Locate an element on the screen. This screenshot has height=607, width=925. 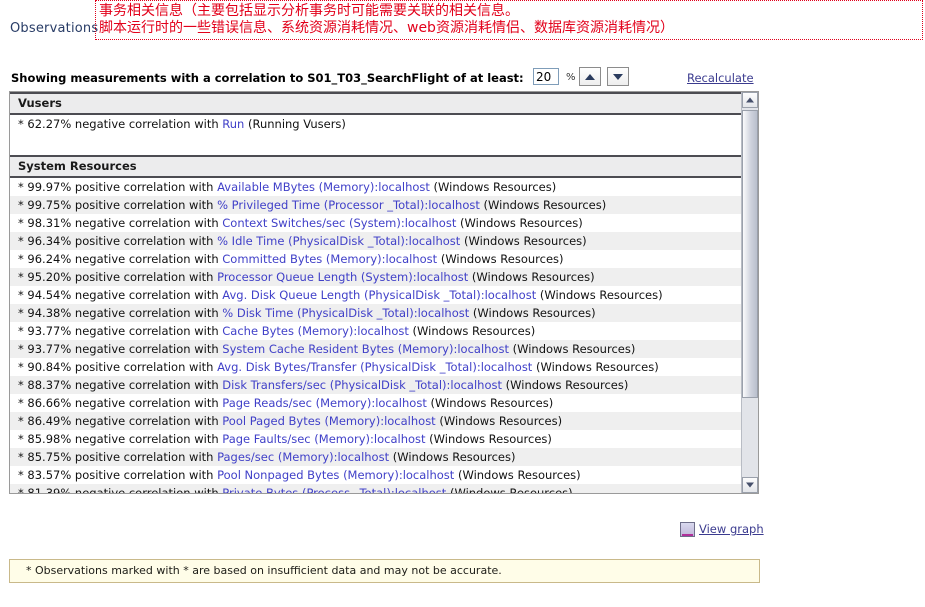
measurement-link: Page Reads/sec (Memory):localhost is located at coordinates (324, 403).